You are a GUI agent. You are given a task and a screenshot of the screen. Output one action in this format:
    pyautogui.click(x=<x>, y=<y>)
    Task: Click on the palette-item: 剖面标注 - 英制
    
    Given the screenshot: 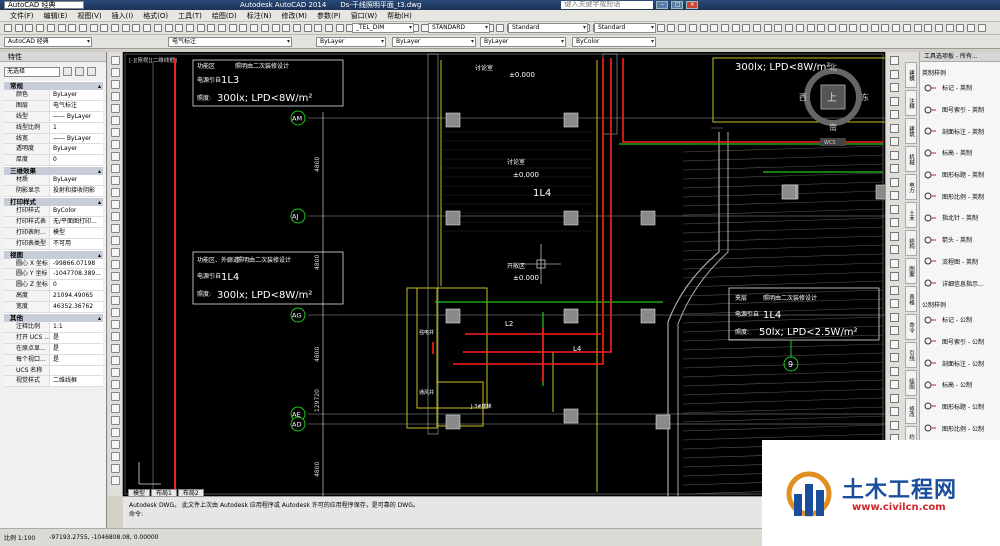 What is the action you would take?
    pyautogui.click(x=960, y=131)
    